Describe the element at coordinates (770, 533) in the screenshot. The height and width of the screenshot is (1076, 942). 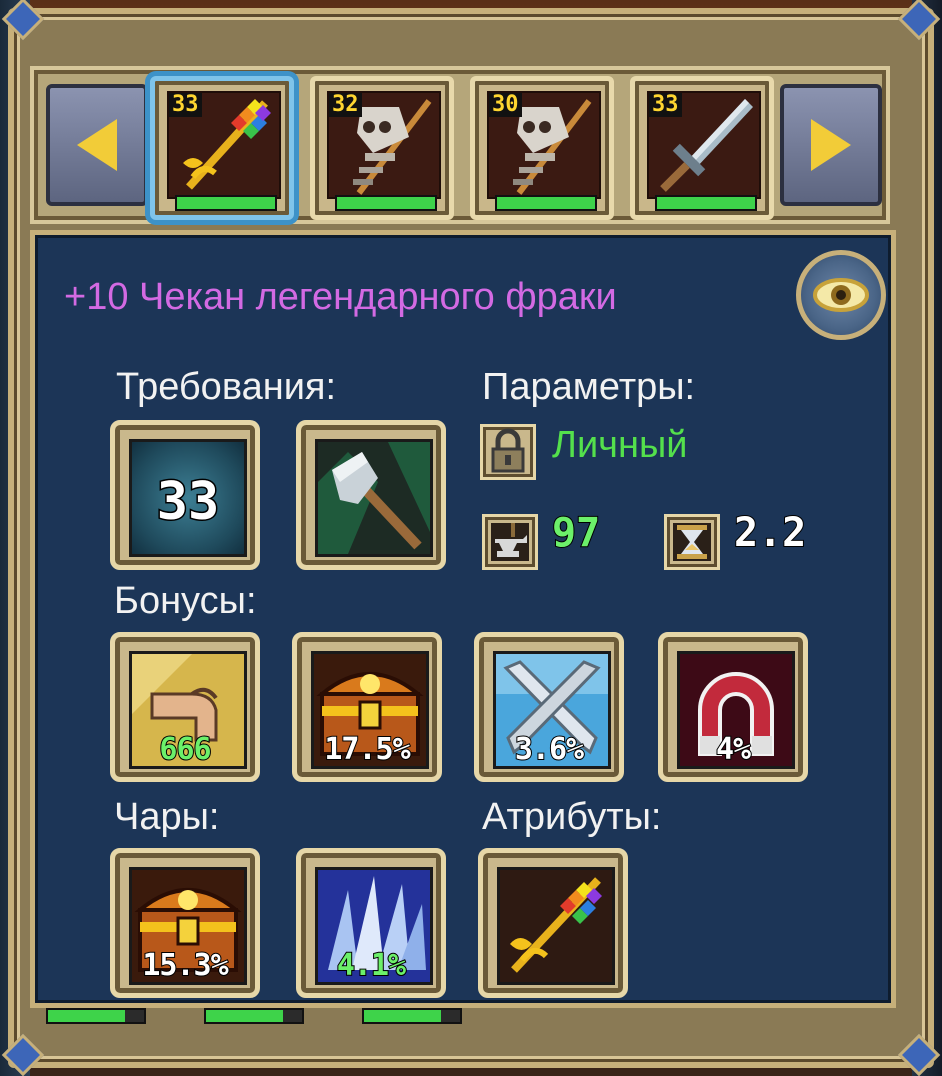
I see `speed-value: 2.2` at that location.